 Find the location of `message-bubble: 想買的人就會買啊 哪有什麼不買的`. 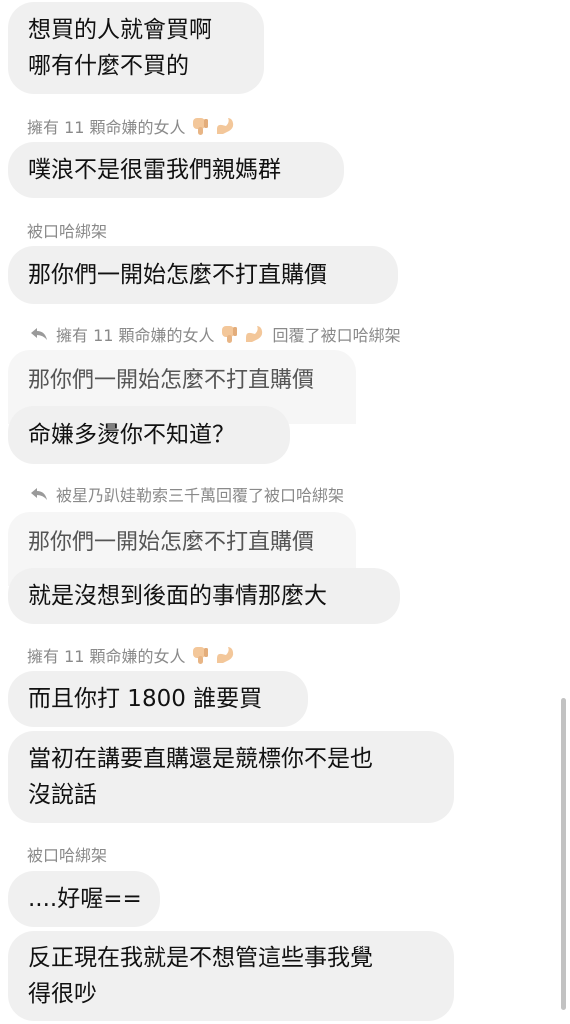

message-bubble: 想買的人就會買啊 哪有什麼不買的 is located at coordinates (136, 48).